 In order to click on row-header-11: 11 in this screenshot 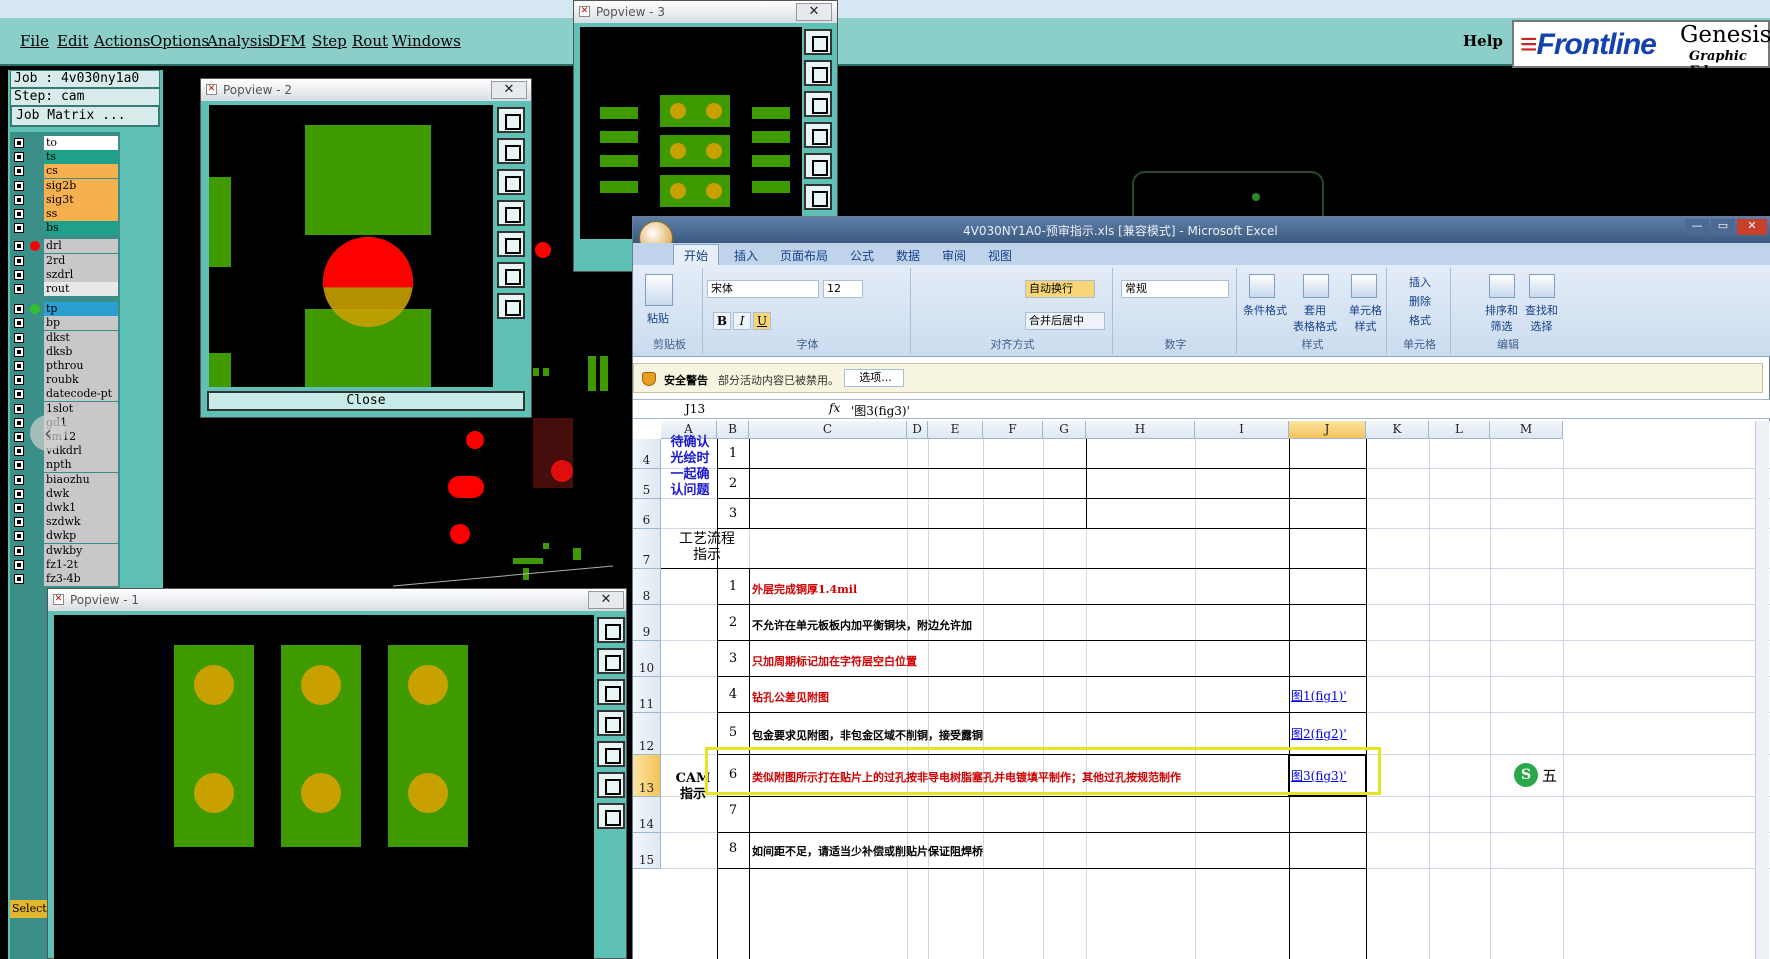, I will do `click(647, 695)`.